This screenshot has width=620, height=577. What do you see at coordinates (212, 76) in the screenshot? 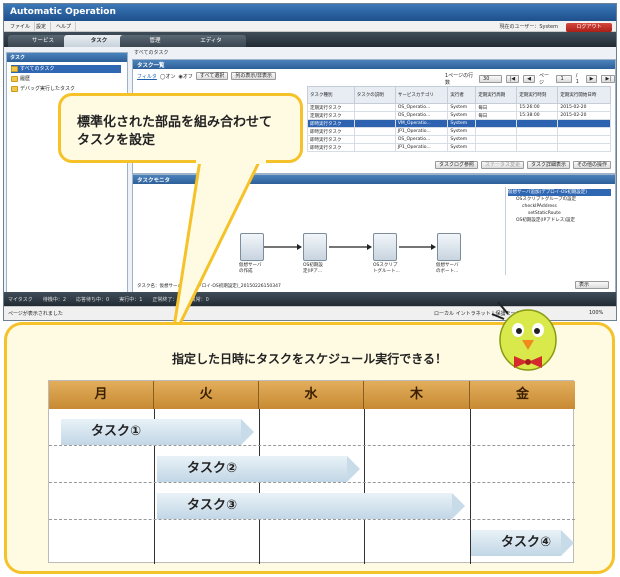
I see `select-all-button: すべて選択` at bounding box center [212, 76].